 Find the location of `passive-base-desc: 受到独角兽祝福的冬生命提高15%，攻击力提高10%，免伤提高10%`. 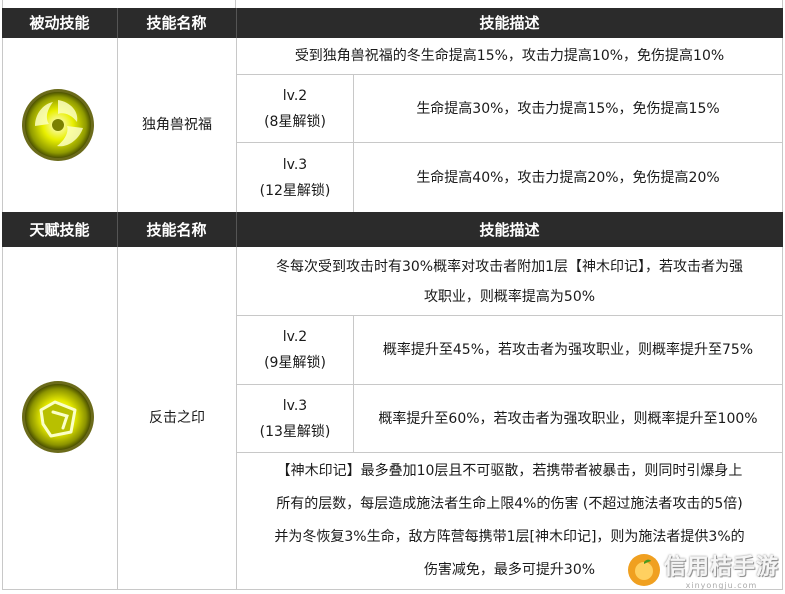

passive-base-desc: 受到独角兽祝福的冬生命提高15%，攻击力提高10%，免伤提高10% is located at coordinates (509, 56).